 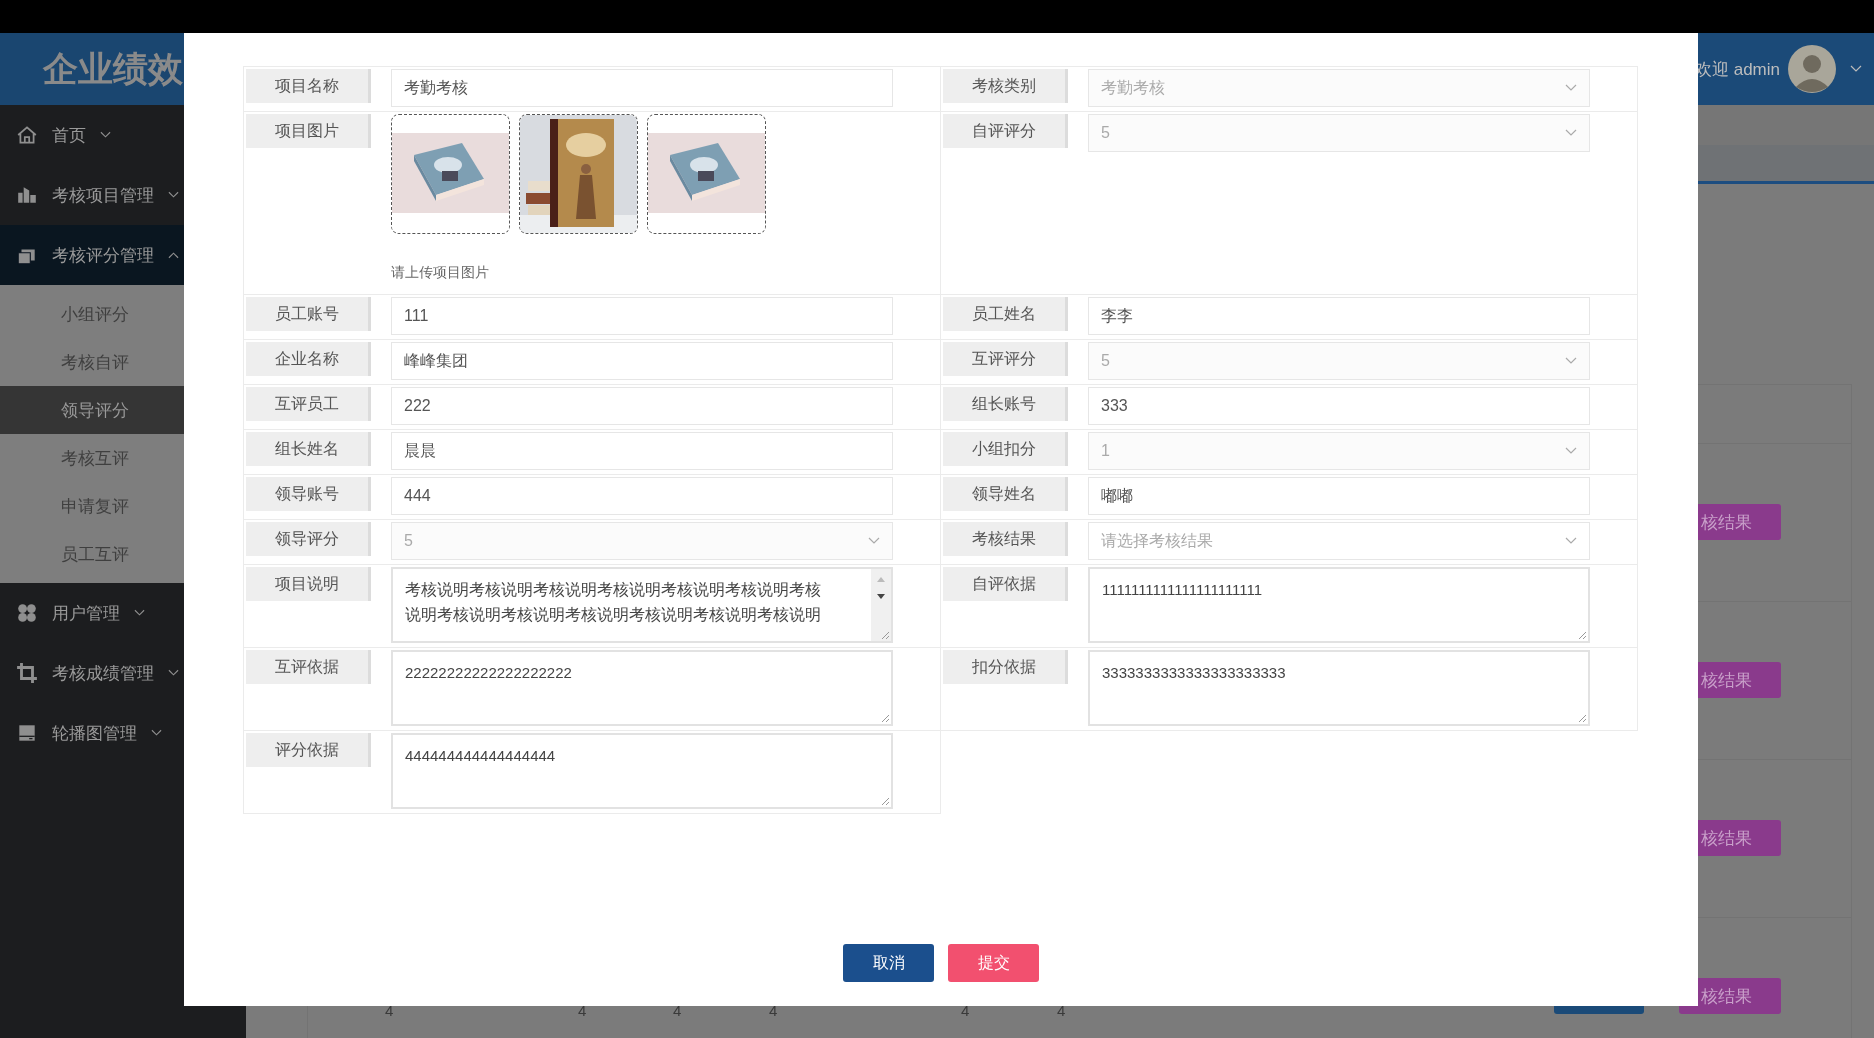 I want to click on input-field: 444, so click(x=642, y=496).